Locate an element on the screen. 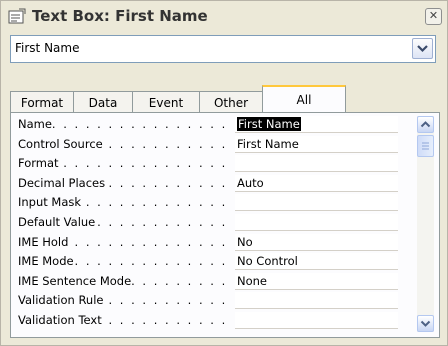 This screenshot has height=346, width=448. title-bar: Text Box: First Name ✕ is located at coordinates (224, 16).